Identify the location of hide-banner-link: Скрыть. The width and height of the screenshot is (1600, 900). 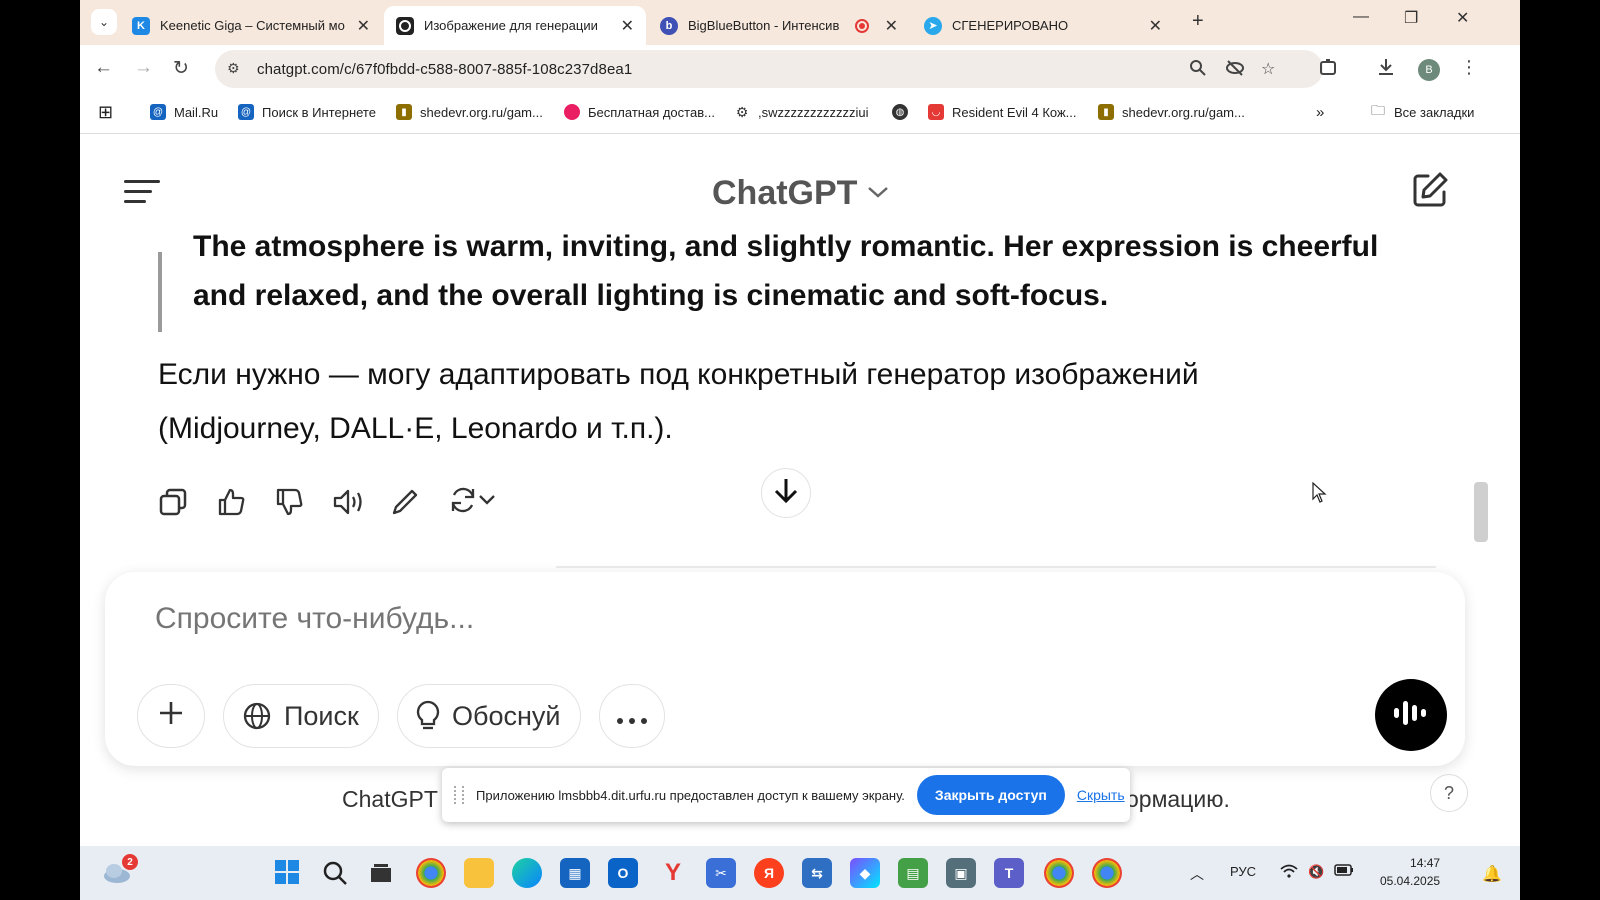
(1101, 795).